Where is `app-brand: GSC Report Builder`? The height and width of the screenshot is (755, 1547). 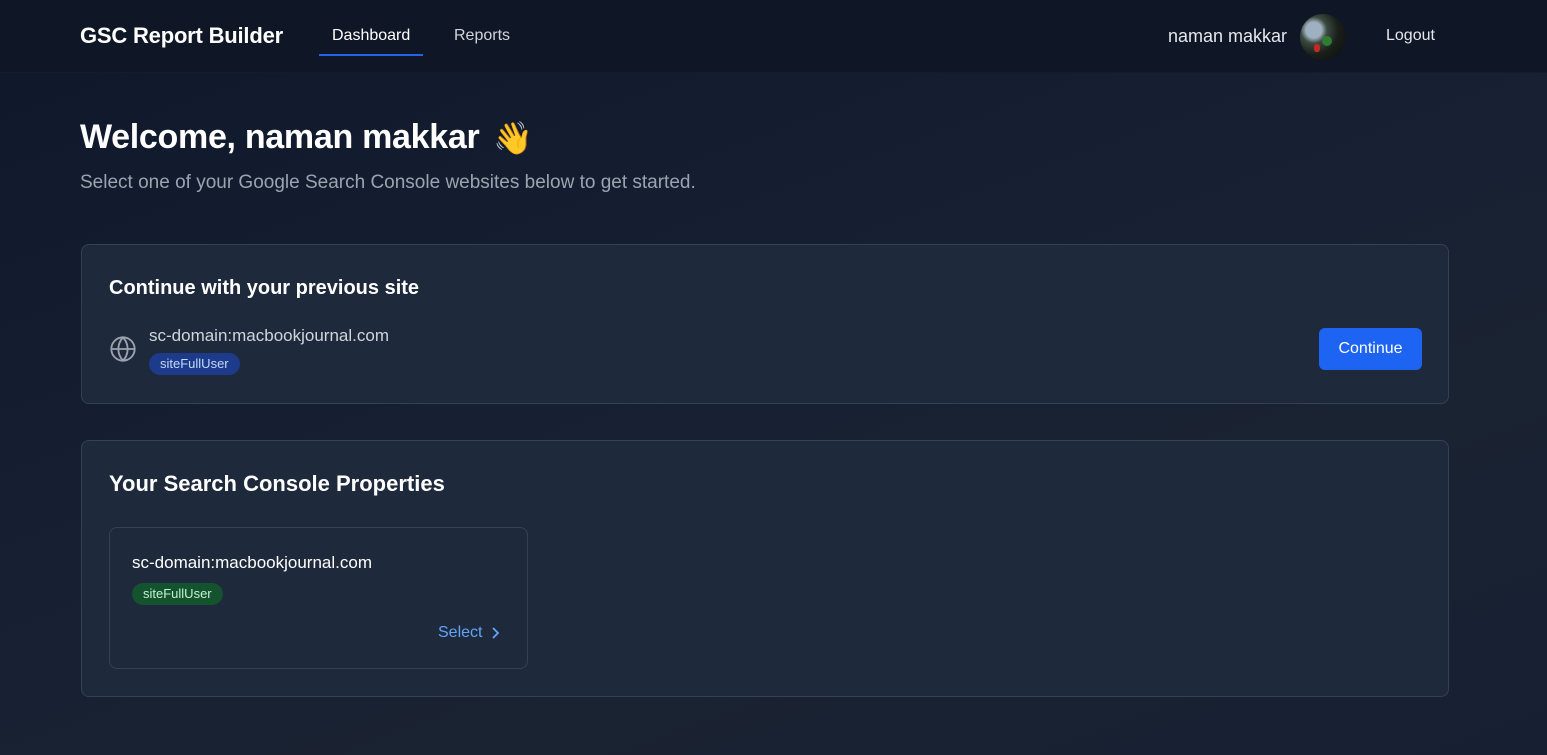
app-brand: GSC Report Builder is located at coordinates (181, 36).